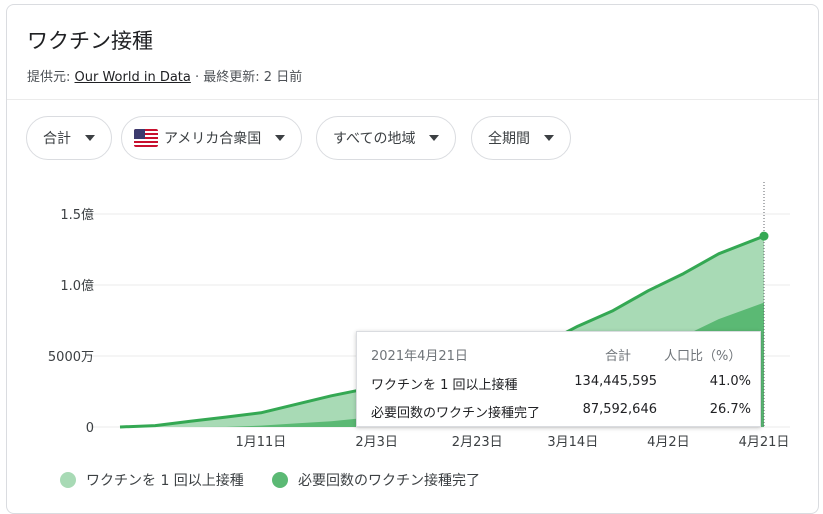 This screenshot has width=823, height=514. Describe the element at coordinates (730, 381) in the screenshot. I see `tooltip-row-pct: 41.0%` at that location.